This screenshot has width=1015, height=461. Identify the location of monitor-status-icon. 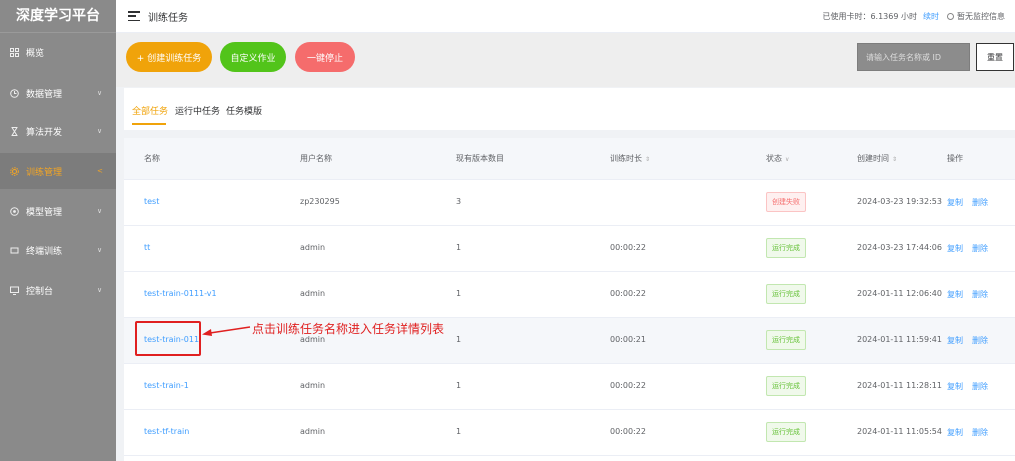
(950, 16).